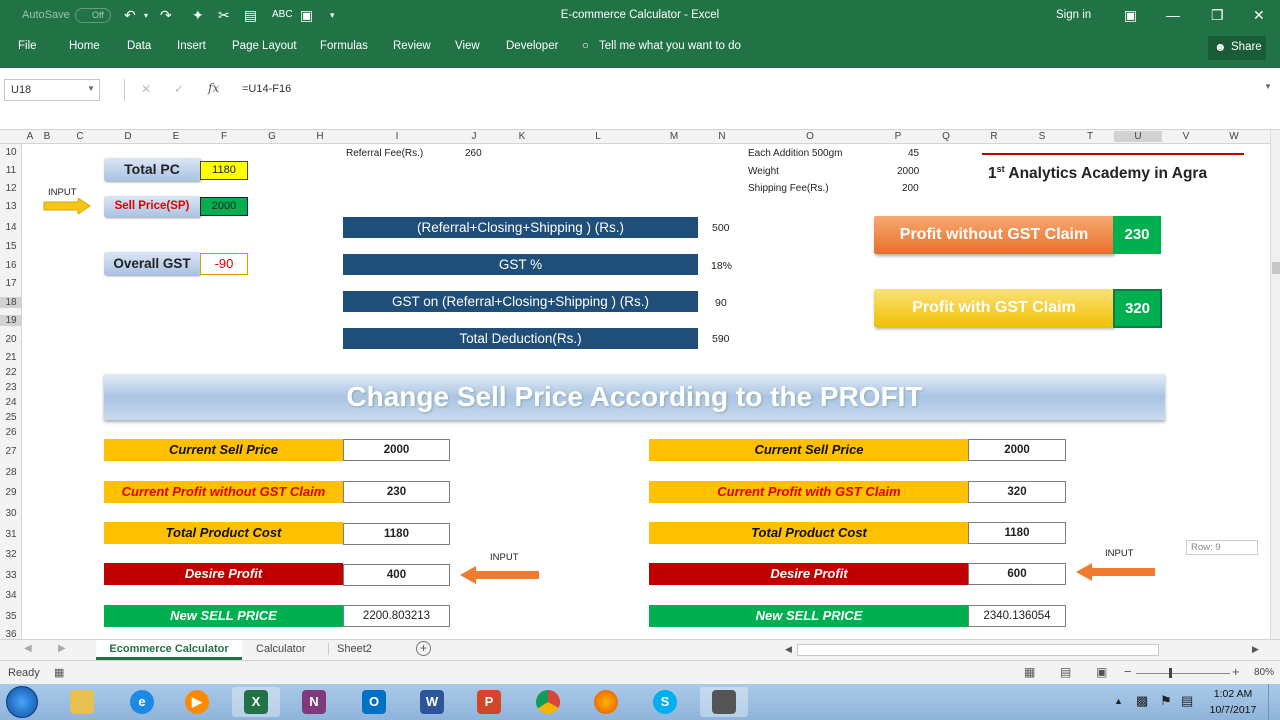  Describe the element at coordinates (810, 136) in the screenshot. I see `column-header: O` at that location.